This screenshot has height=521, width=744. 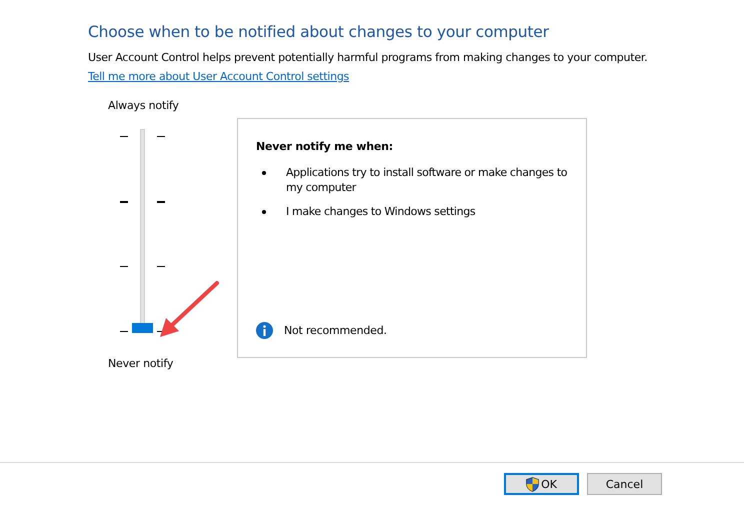 I want to click on bullet-text: Applications try to install software or make changes to my computer, so click(x=427, y=180).